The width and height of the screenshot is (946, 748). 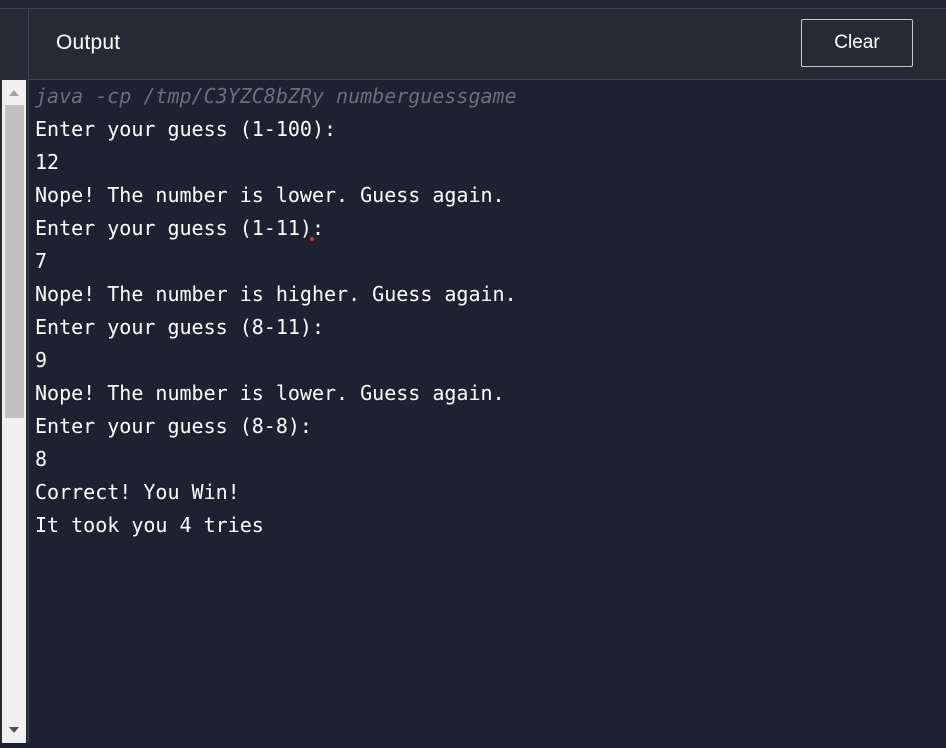 I want to click on output-line: Enter your guess (1-100):, so click(x=186, y=129).